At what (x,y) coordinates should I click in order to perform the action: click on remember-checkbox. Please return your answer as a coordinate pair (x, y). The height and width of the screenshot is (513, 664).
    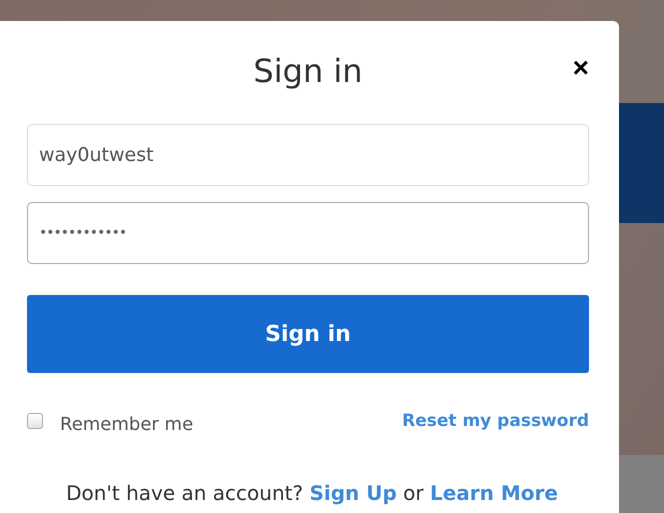
    Looking at the image, I should click on (35, 421).